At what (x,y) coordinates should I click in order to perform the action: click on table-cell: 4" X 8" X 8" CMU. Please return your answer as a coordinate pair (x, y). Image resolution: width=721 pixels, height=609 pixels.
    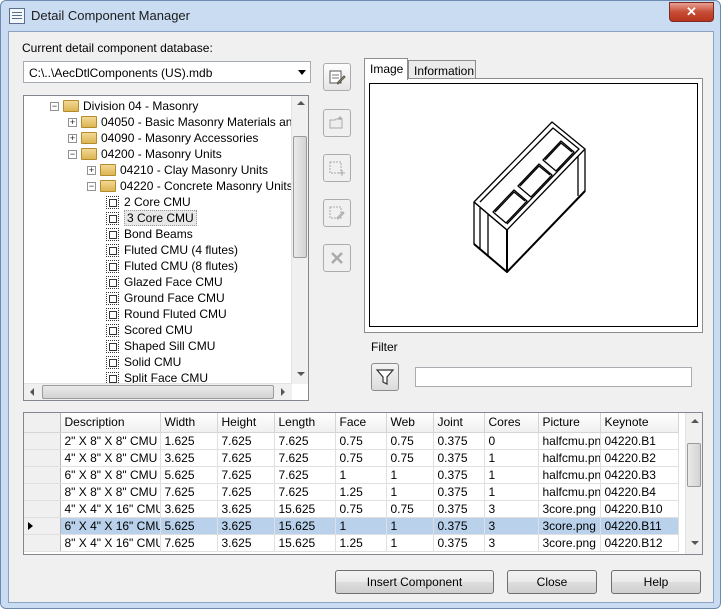
    Looking at the image, I should click on (110, 458).